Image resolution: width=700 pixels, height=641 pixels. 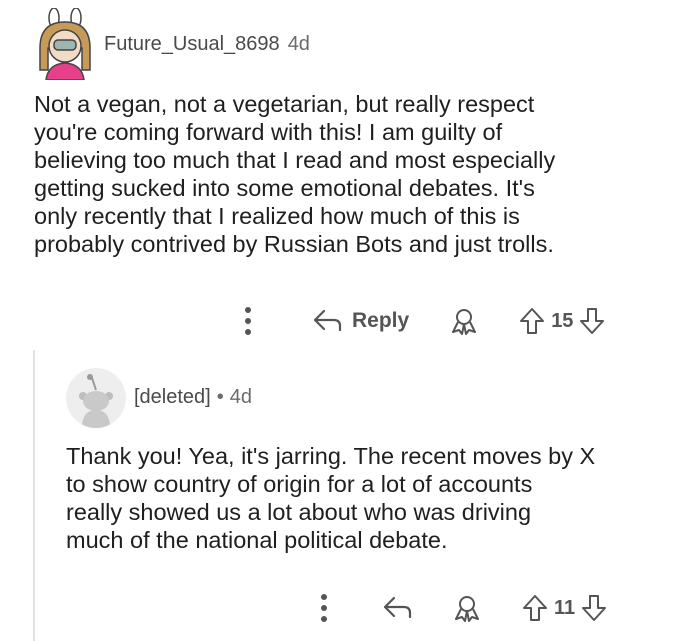 I want to click on reply-time: 4d, so click(x=240, y=397).